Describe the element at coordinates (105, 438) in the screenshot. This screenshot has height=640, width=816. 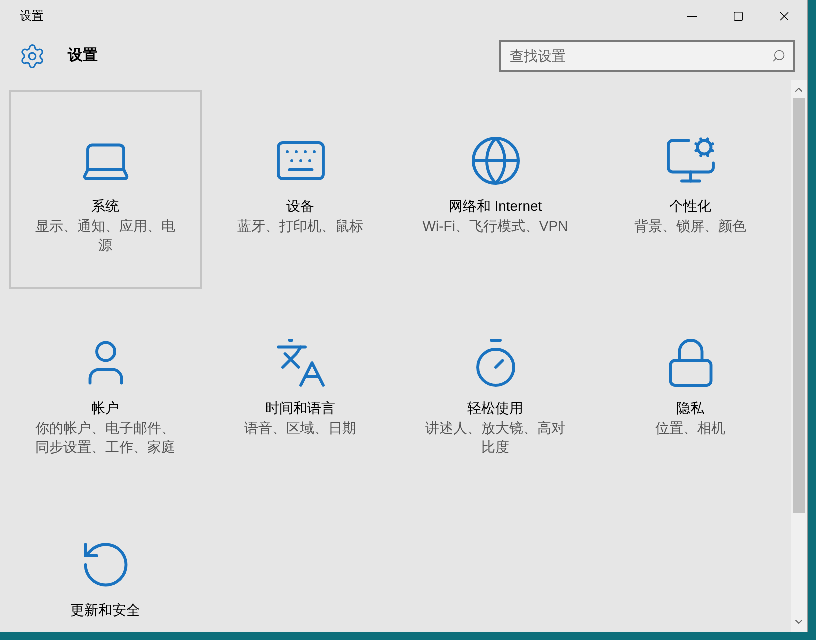
I see `tile-subtitle: 你的帐户、电子邮件、同步设置、工作、家庭` at that location.